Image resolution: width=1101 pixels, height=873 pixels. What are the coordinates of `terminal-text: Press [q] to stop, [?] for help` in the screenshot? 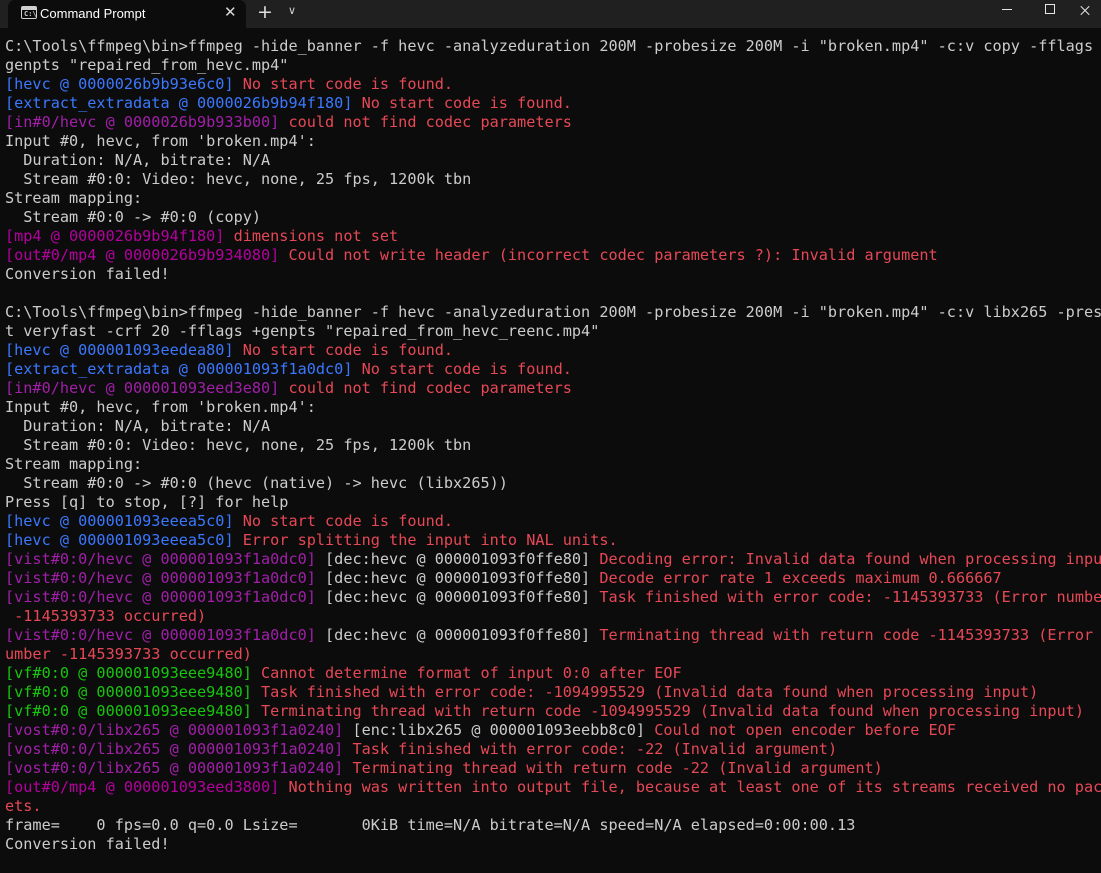 It's located at (147, 502).